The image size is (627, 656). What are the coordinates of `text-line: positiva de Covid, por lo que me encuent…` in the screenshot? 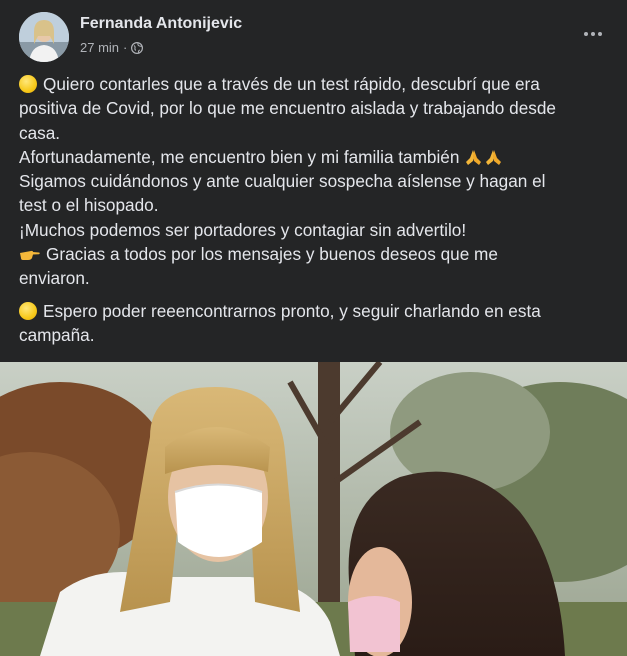 It's located at (287, 108).